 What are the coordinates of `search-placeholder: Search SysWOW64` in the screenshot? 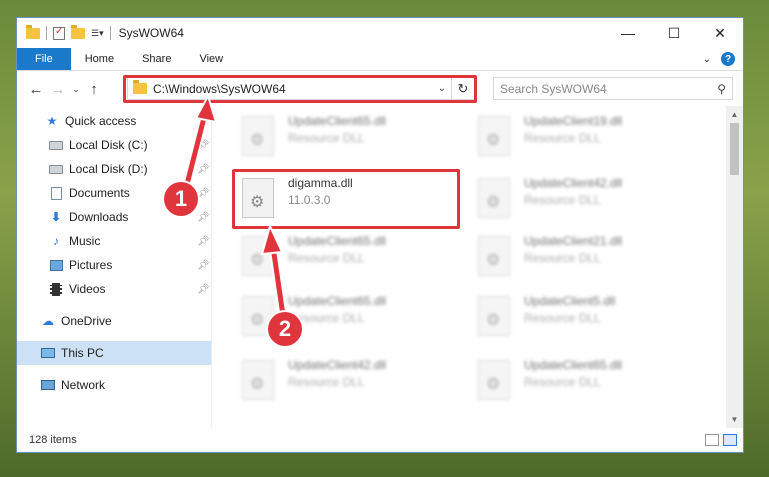 It's located at (553, 88).